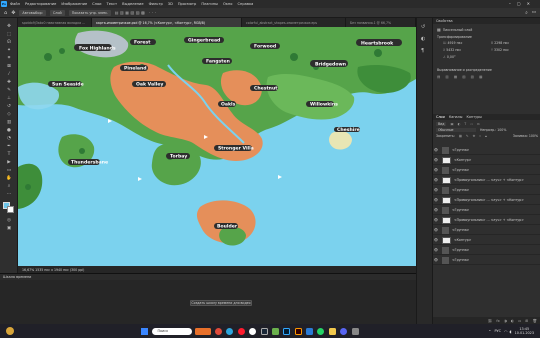 The height and width of the screenshot is (338, 540). Describe the element at coordinates (9, 171) in the screenshot. I see `shape-tool-icon: ▭` at that location.